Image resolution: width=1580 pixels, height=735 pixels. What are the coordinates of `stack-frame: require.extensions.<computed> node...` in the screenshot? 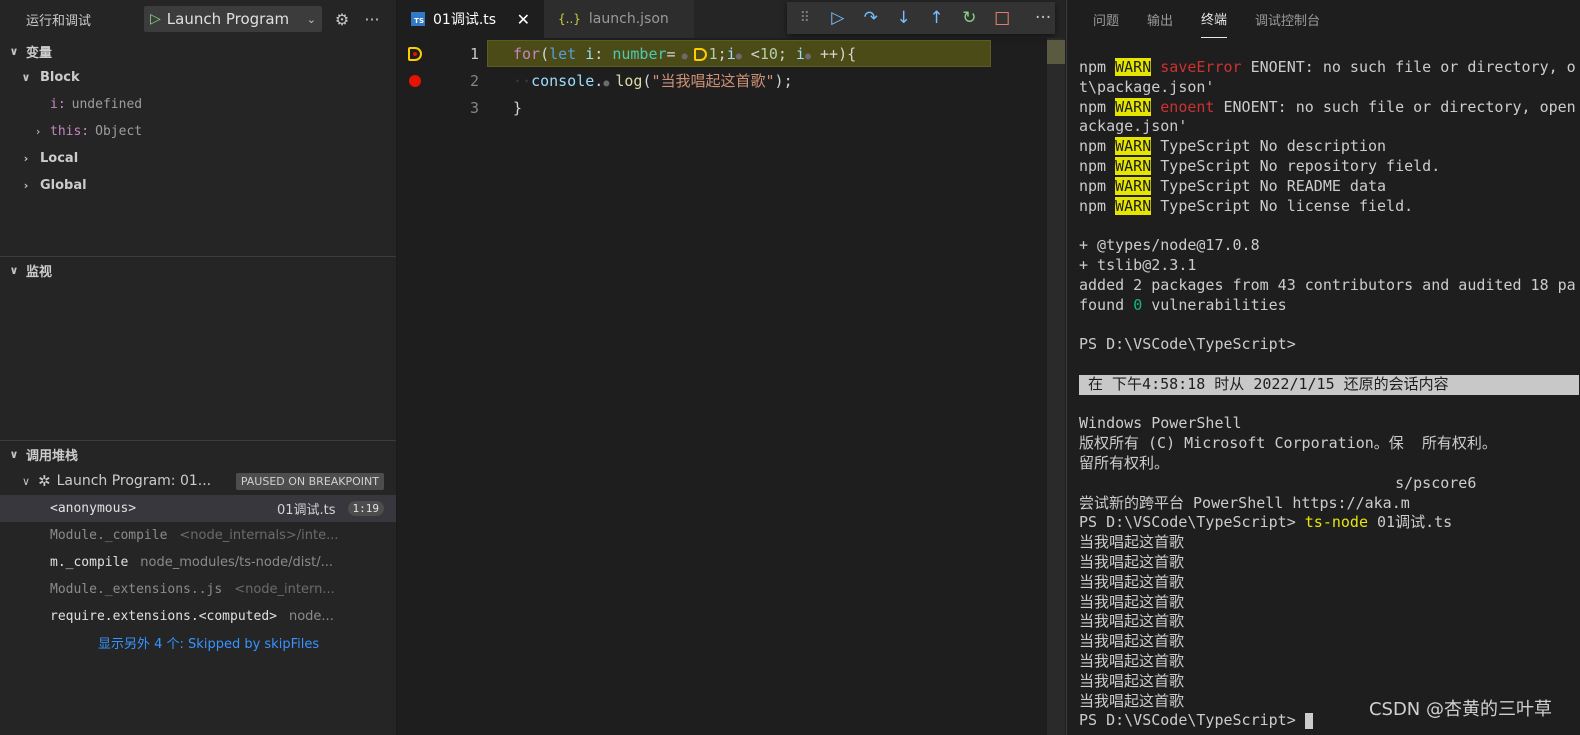 It's located at (198, 616).